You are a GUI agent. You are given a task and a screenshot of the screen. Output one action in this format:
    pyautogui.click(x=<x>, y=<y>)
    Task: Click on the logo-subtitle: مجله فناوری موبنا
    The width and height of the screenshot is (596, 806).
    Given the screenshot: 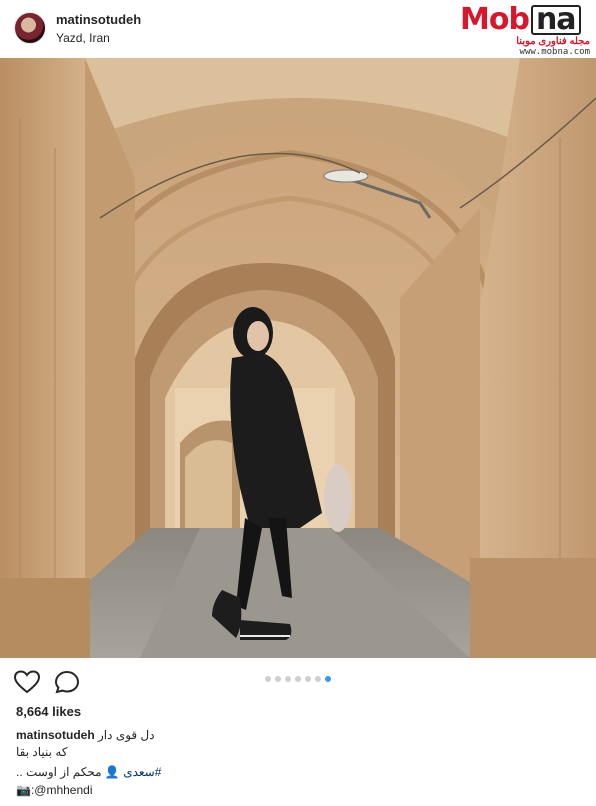 What is the action you would take?
    pyautogui.click(x=553, y=41)
    